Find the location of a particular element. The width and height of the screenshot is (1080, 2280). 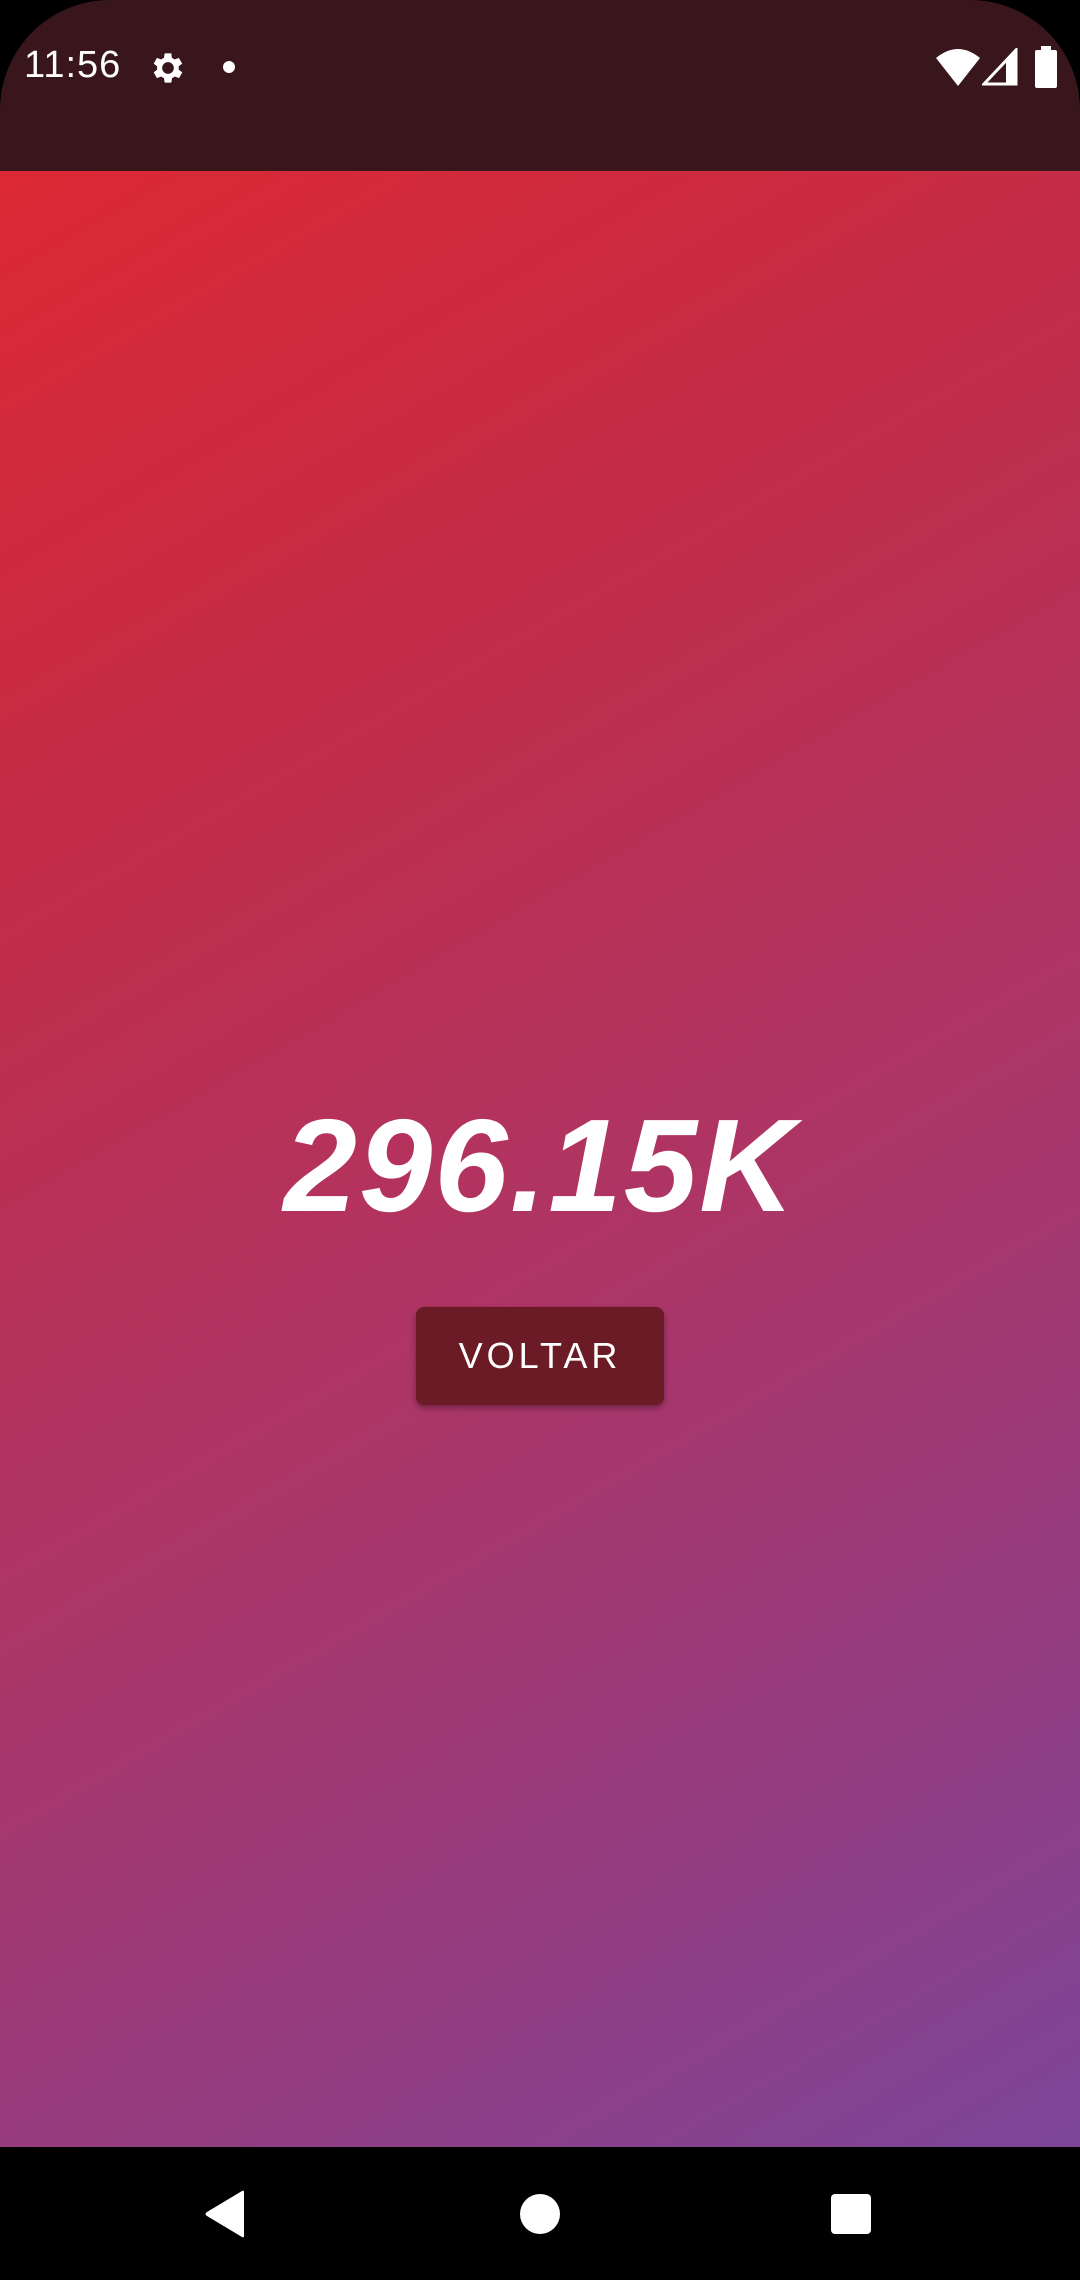

status-bar: 11:56 is located at coordinates (540, 85).